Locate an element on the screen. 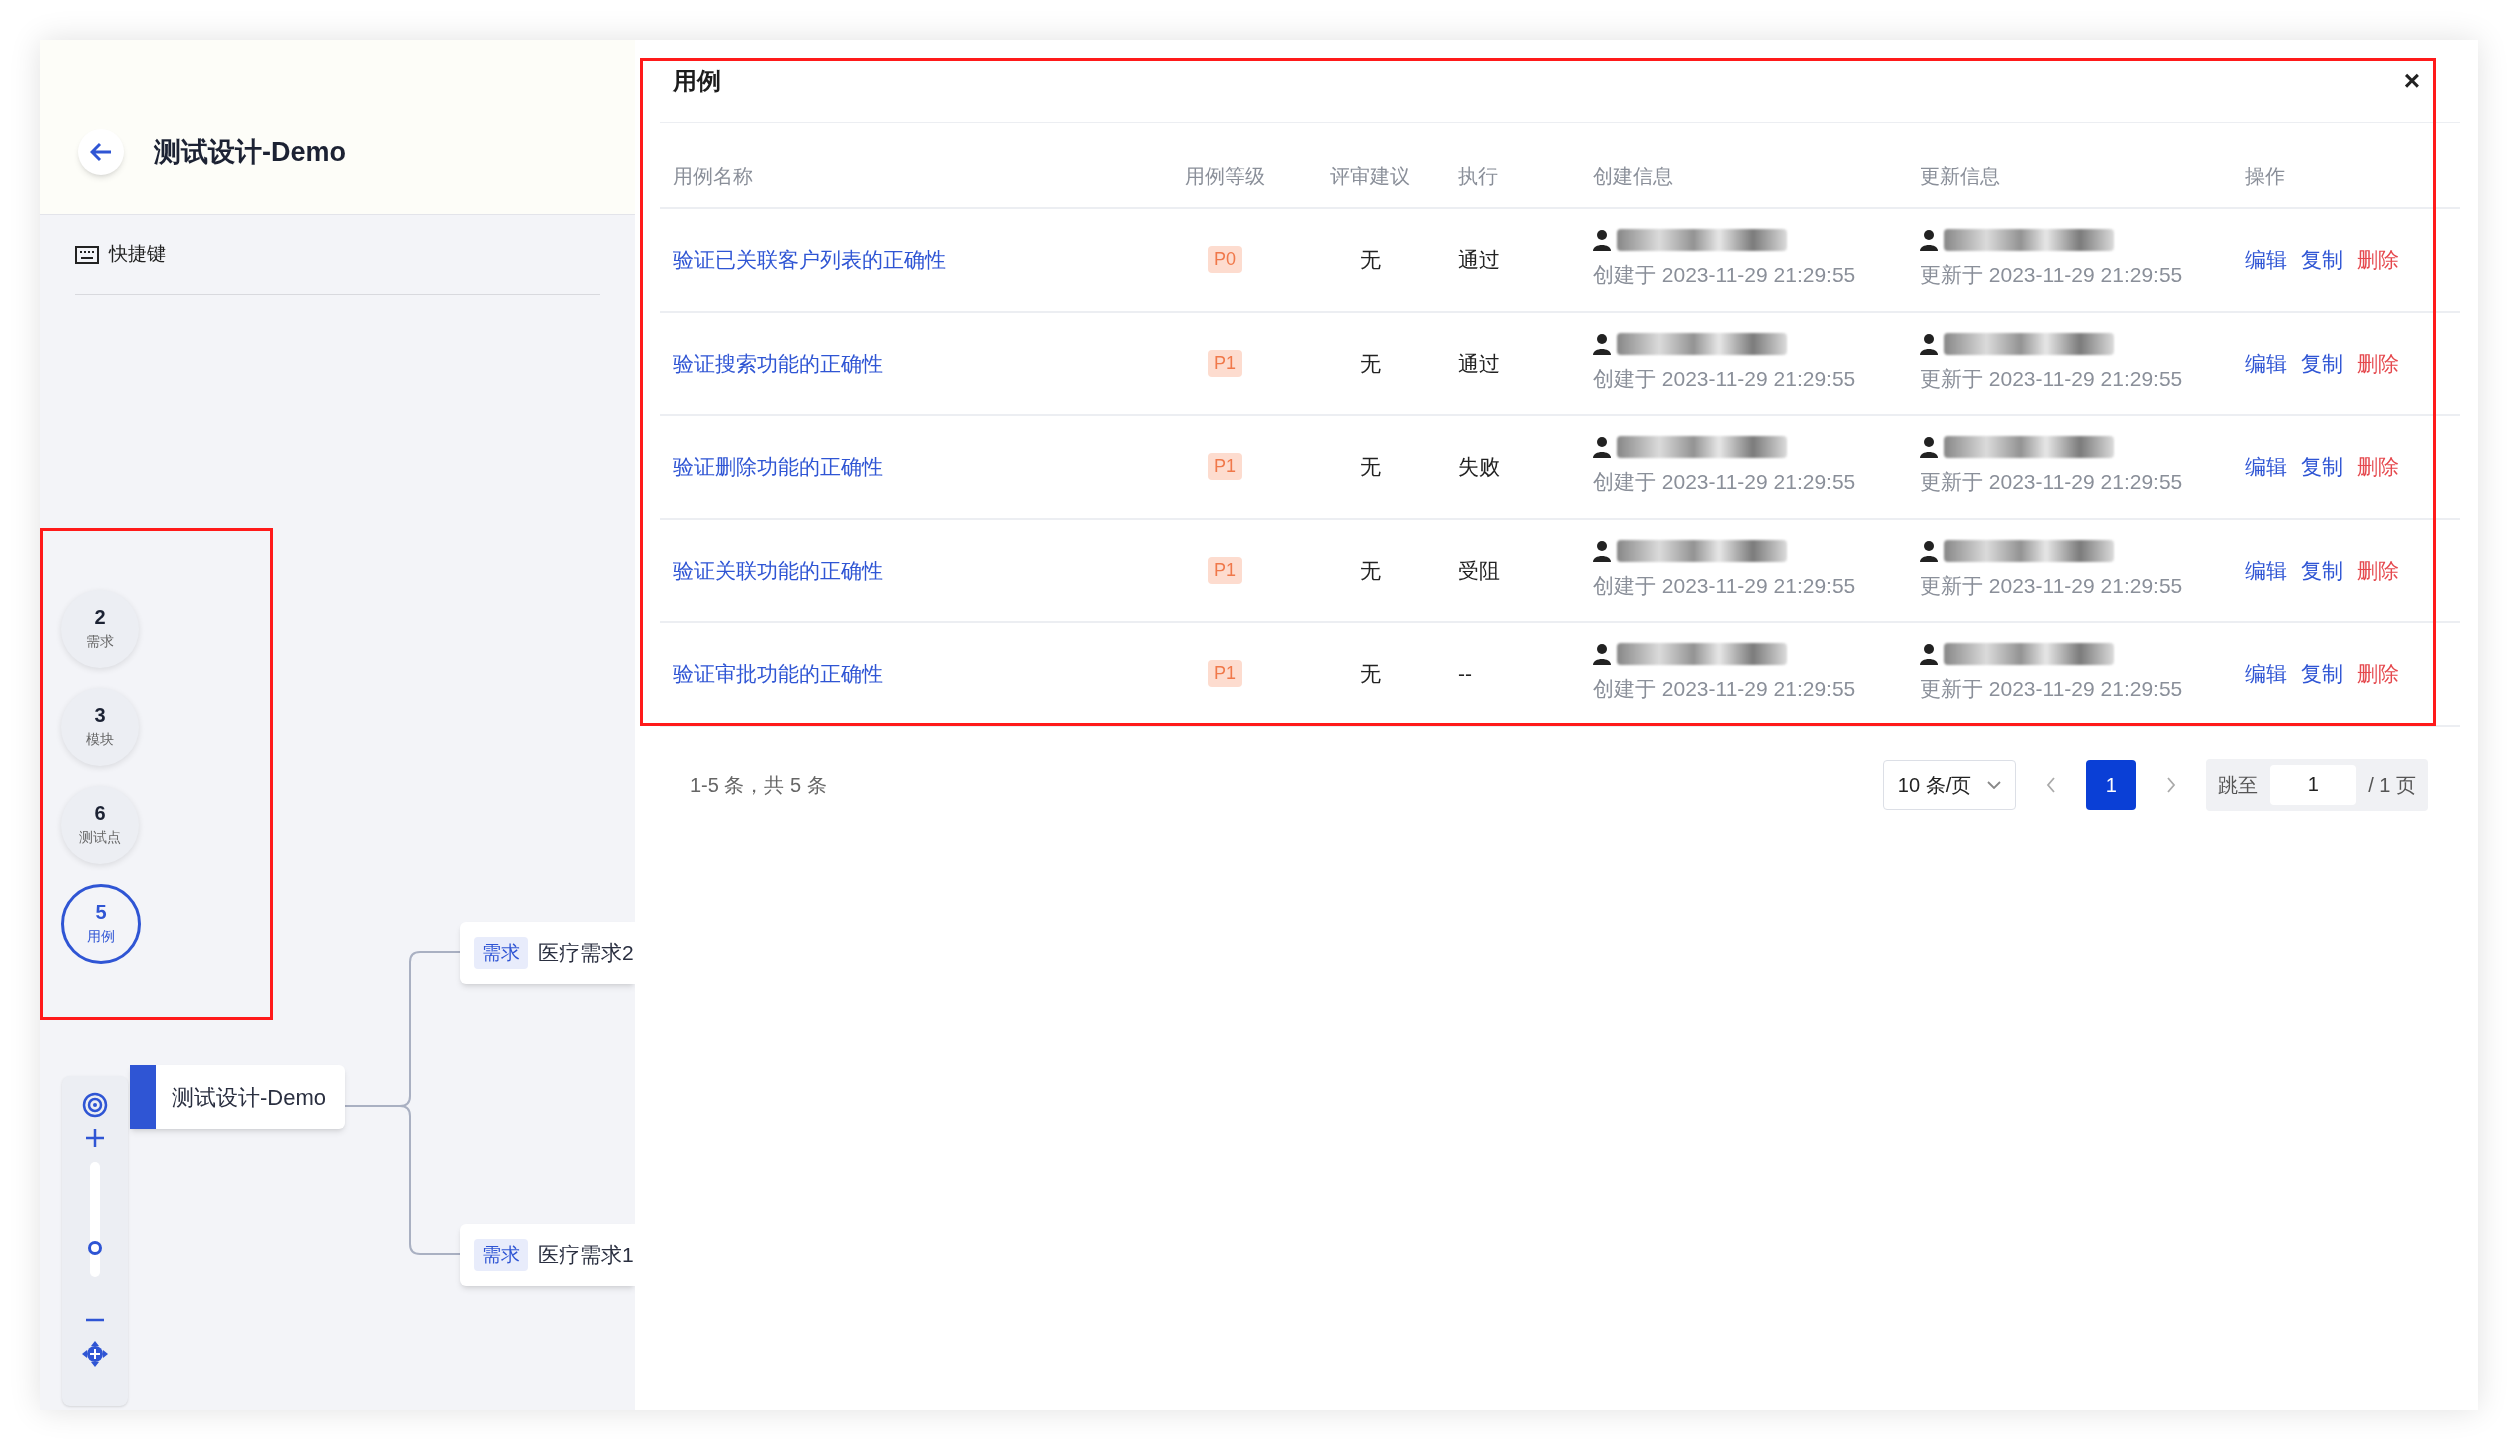 Image resolution: width=2518 pixels, height=1450 pixels. case-name-link: 验证删除功能的正确性 is located at coordinates (771, 467).